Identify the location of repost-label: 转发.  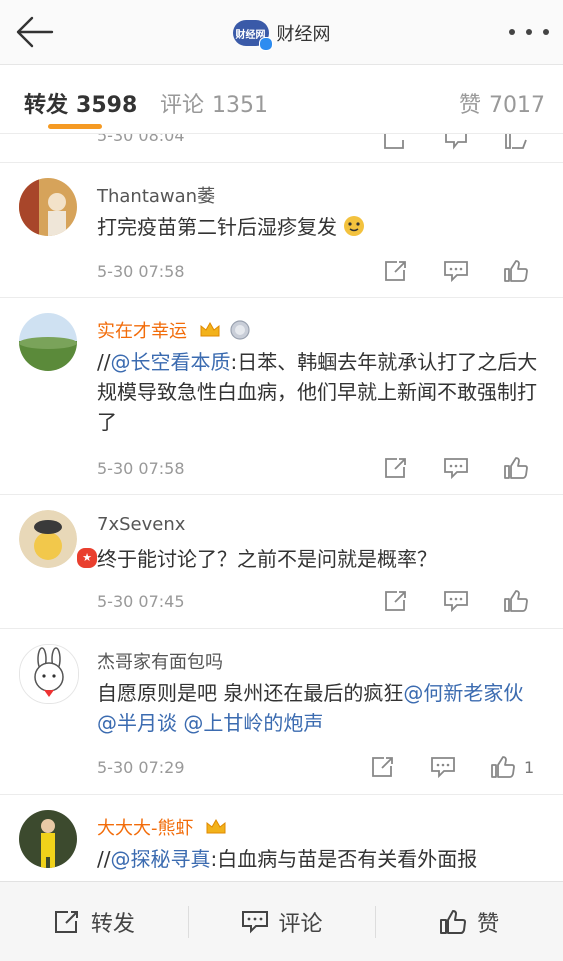
(112, 924).